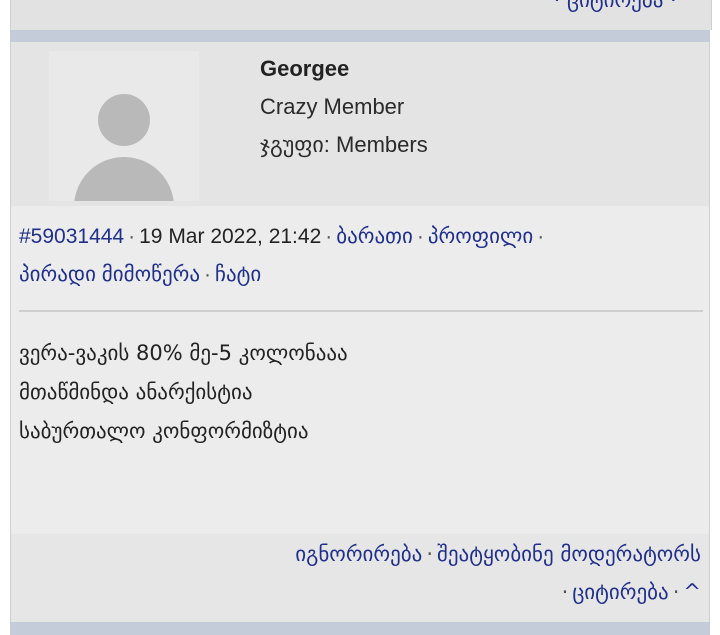 This screenshot has height=635, width=720. What do you see at coordinates (109, 274) in the screenshot?
I see `private-message-link: პირადი მიმოწერა` at bounding box center [109, 274].